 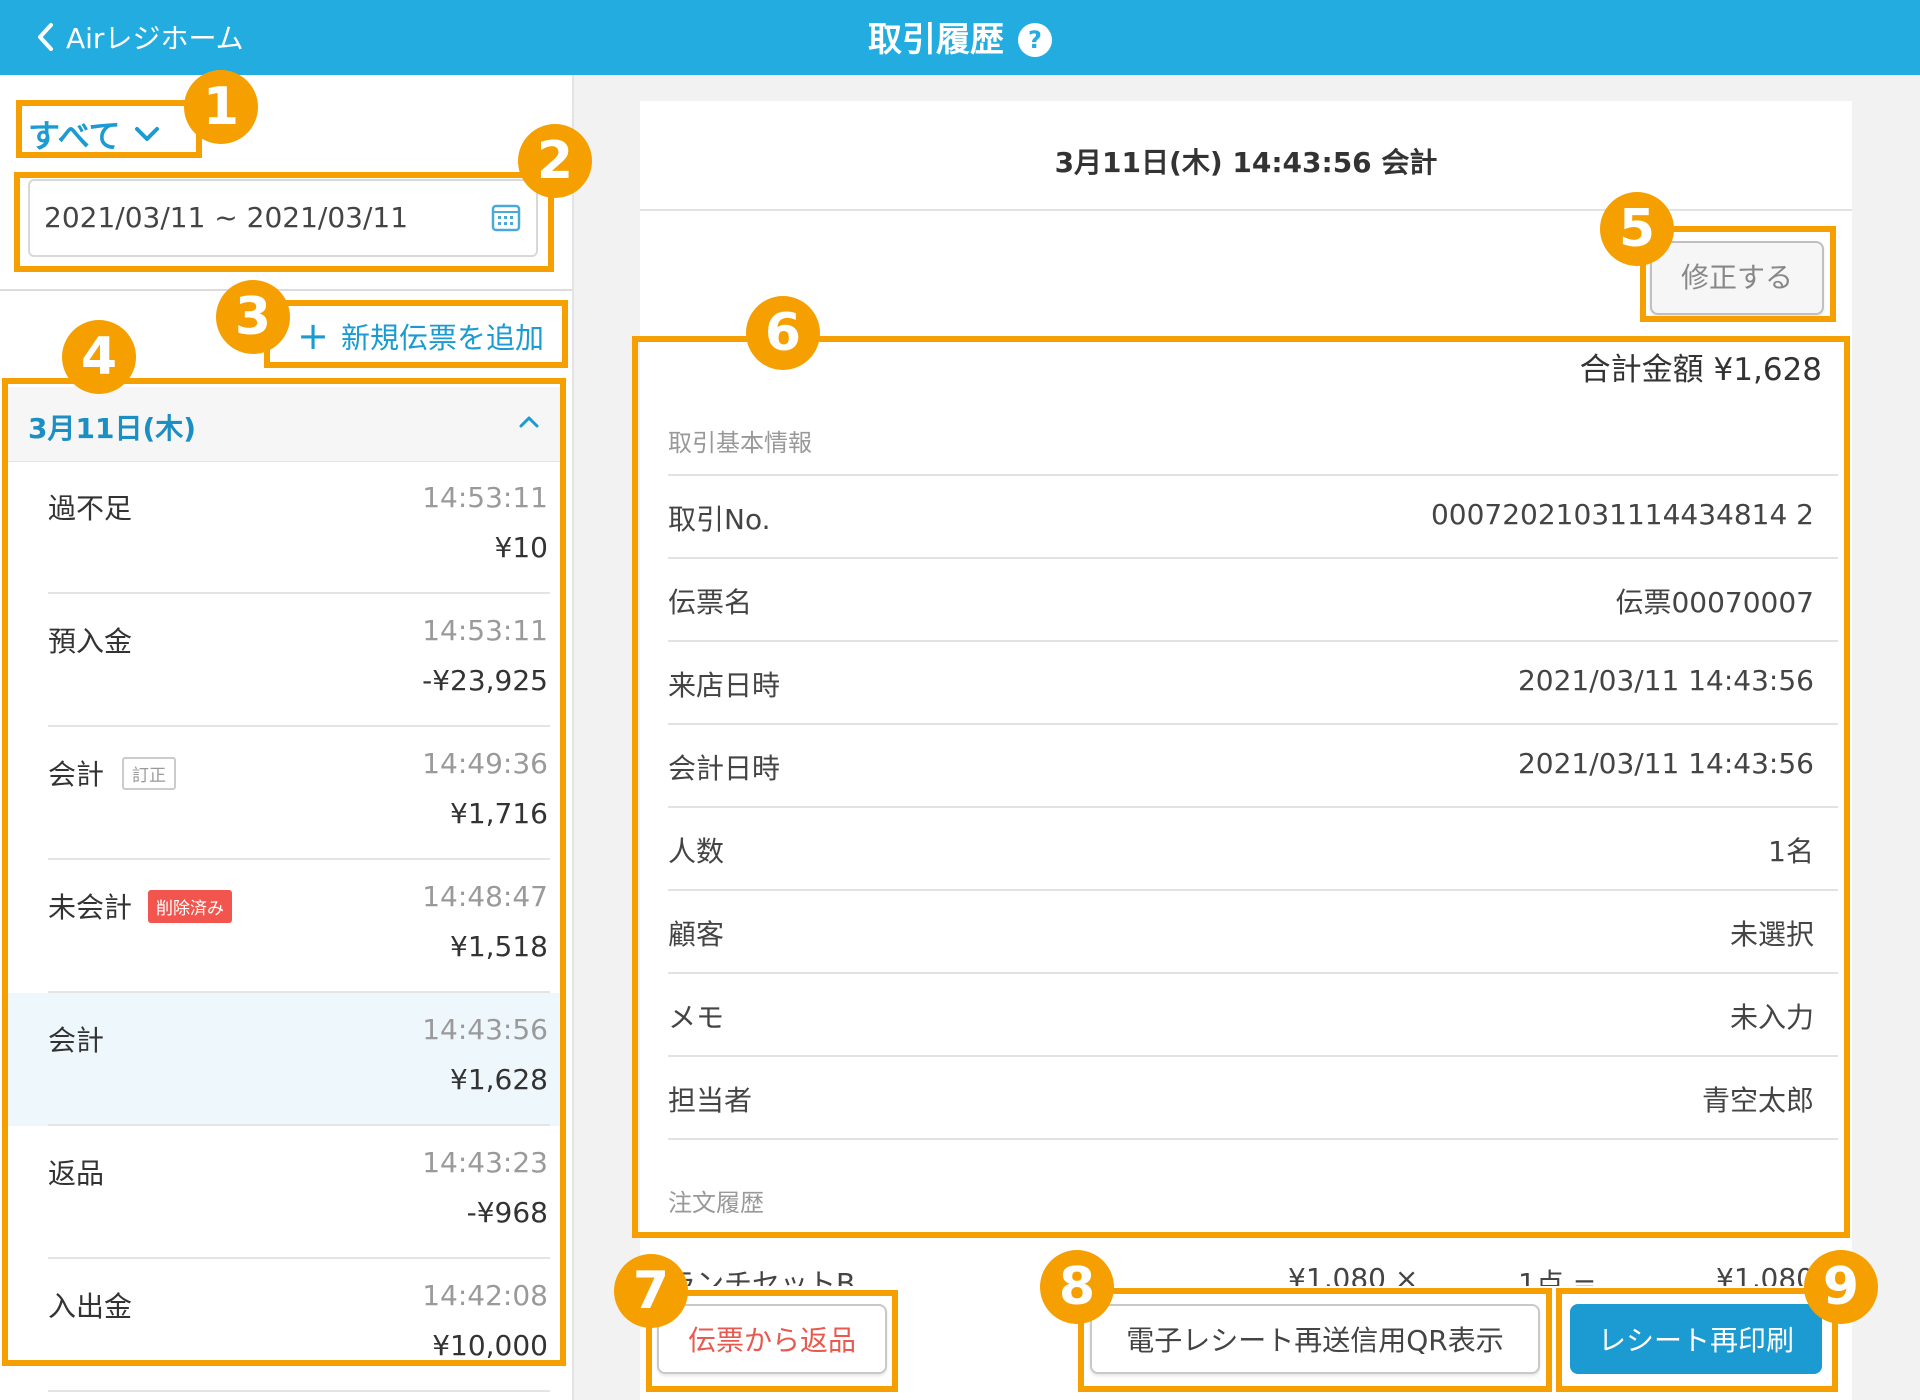 I want to click on transaction-name: 預入金, so click(x=90, y=641).